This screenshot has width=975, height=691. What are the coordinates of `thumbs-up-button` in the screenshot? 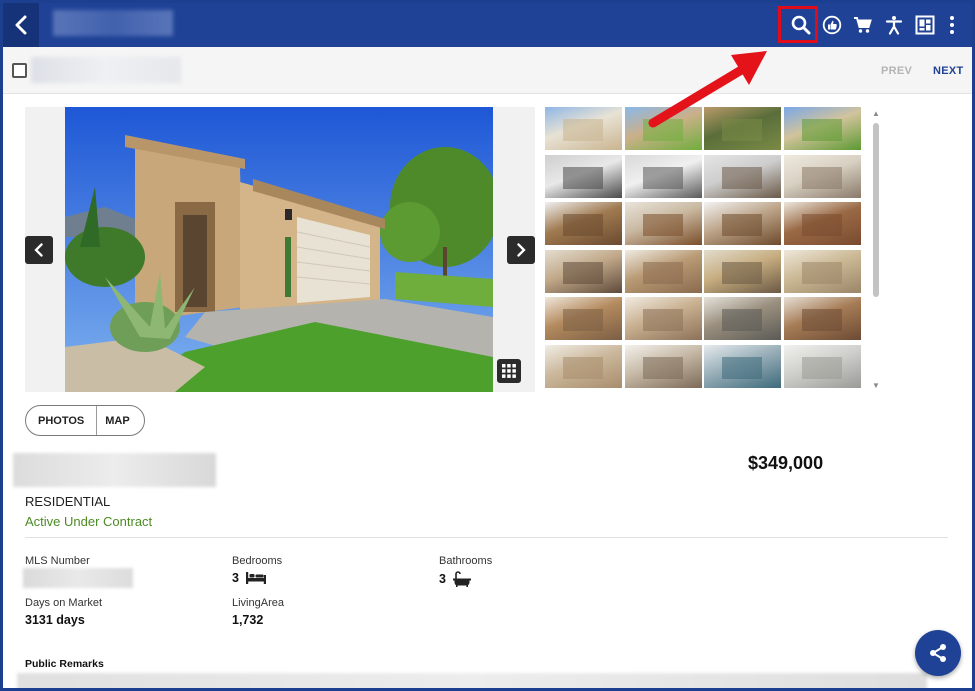 It's located at (831, 25).